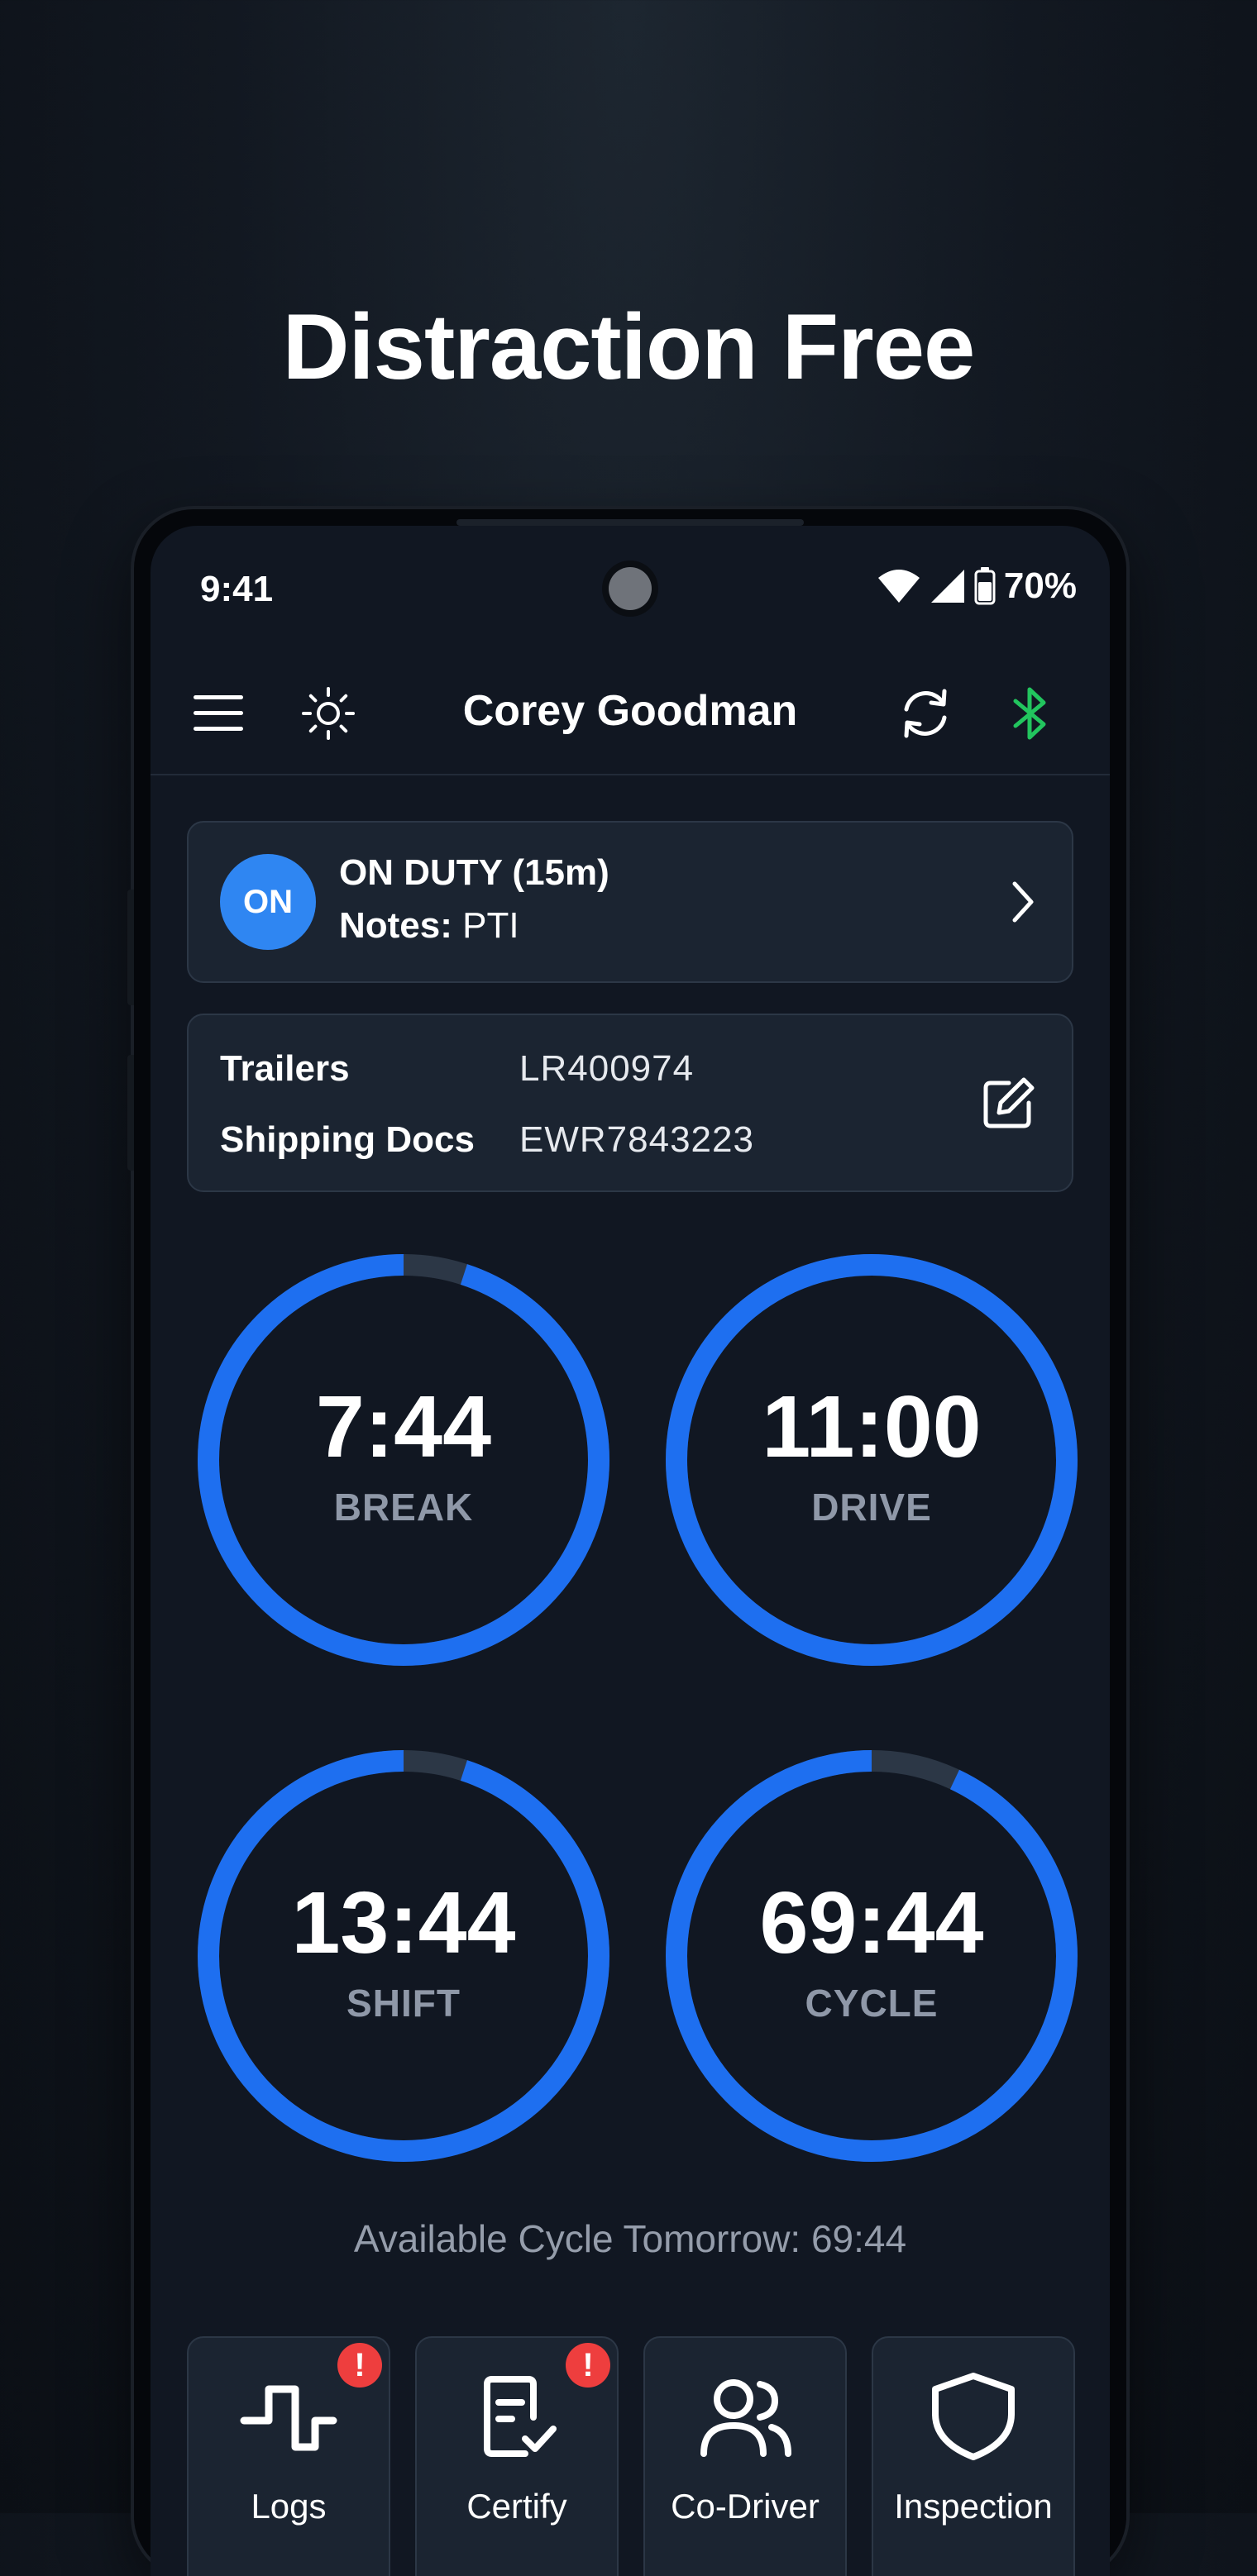 The width and height of the screenshot is (1257, 2576). What do you see at coordinates (973, 2506) in the screenshot?
I see `inspection-label: Inspection` at bounding box center [973, 2506].